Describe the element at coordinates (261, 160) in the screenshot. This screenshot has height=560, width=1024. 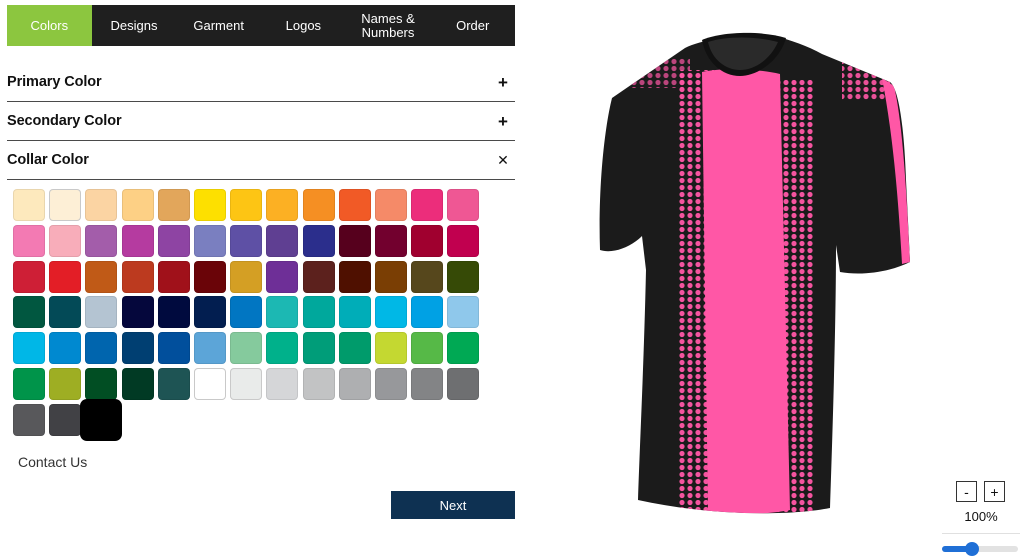
I see `collar-color-section: Collar Color ✕` at that location.